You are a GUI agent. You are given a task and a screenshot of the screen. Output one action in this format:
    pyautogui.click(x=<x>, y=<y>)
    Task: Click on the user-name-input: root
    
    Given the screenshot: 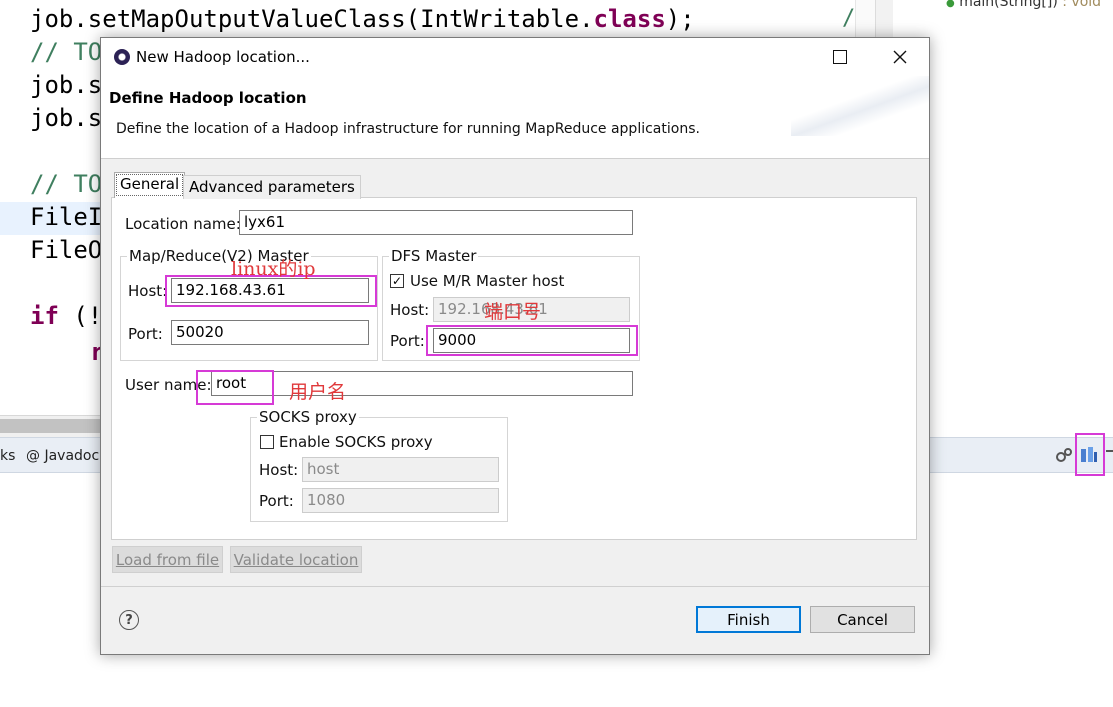 What is the action you would take?
    pyautogui.click(x=422, y=383)
    